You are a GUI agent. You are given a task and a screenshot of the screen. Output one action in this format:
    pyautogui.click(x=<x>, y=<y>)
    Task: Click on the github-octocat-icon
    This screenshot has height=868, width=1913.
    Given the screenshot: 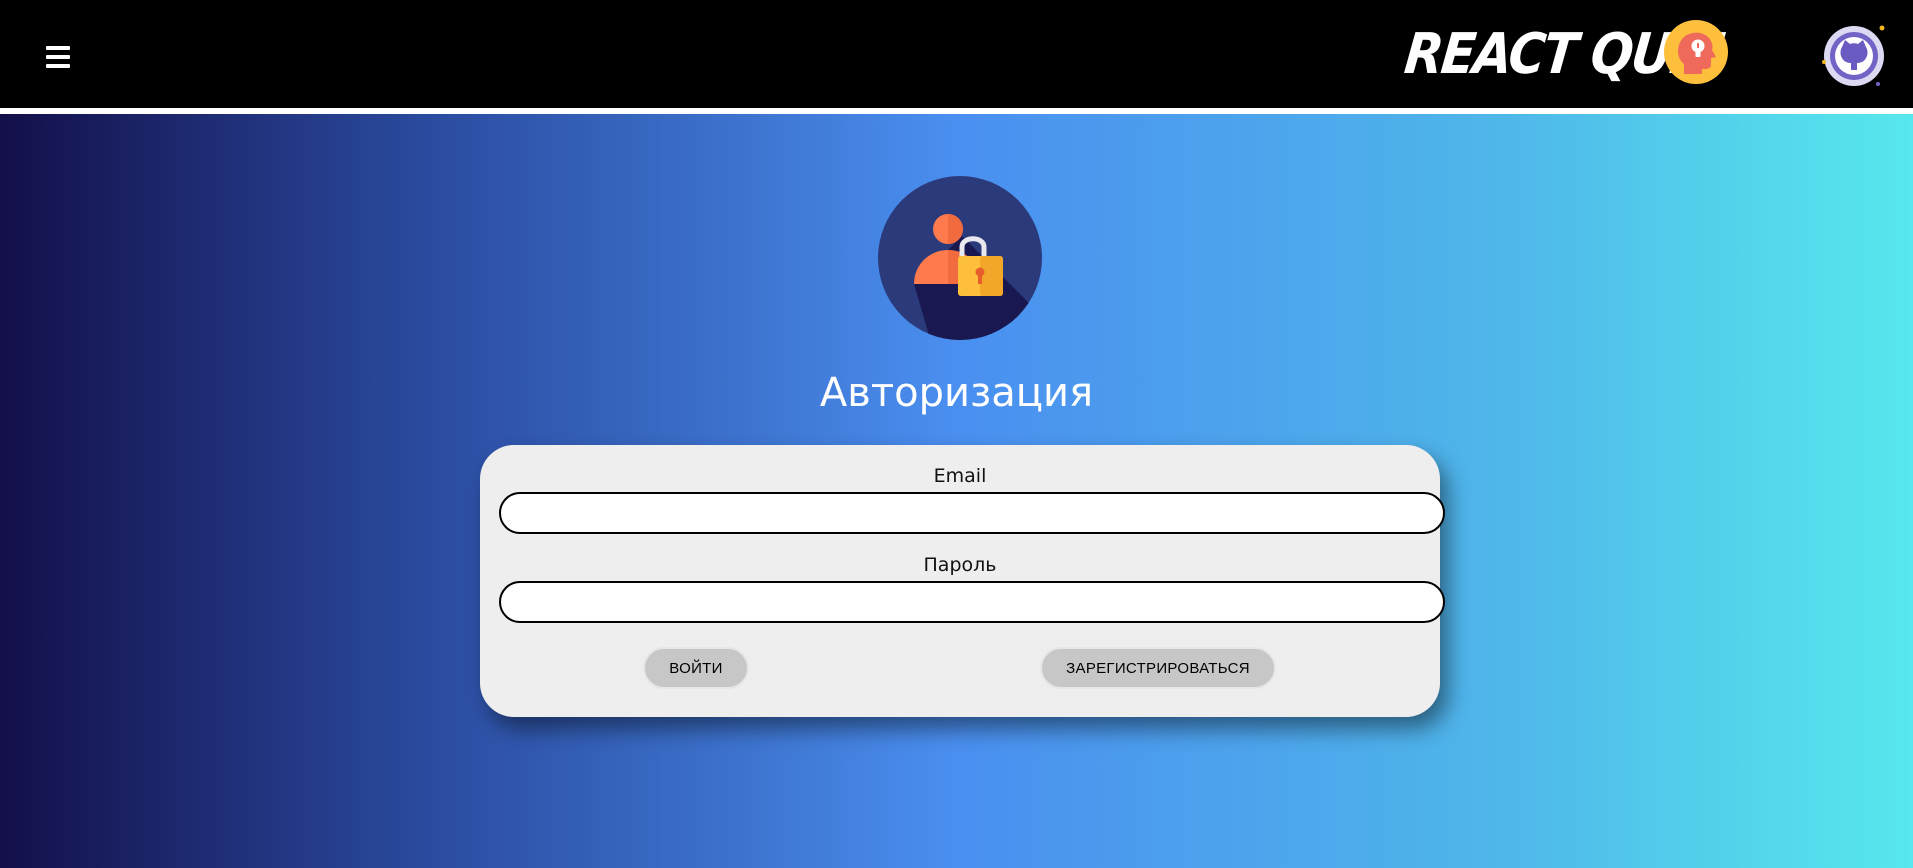 What is the action you would take?
    pyautogui.click(x=1854, y=56)
    